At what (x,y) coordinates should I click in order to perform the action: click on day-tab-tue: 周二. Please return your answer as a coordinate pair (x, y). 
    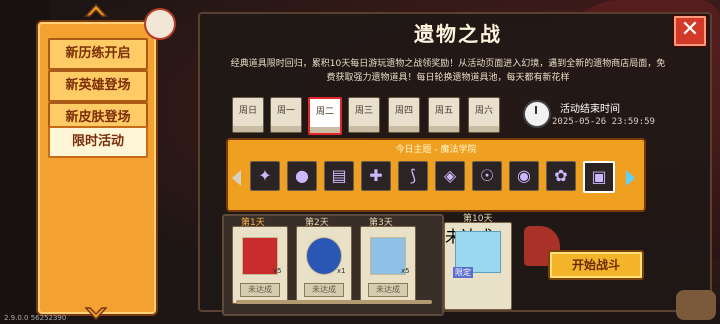
    Looking at the image, I should click on (325, 116).